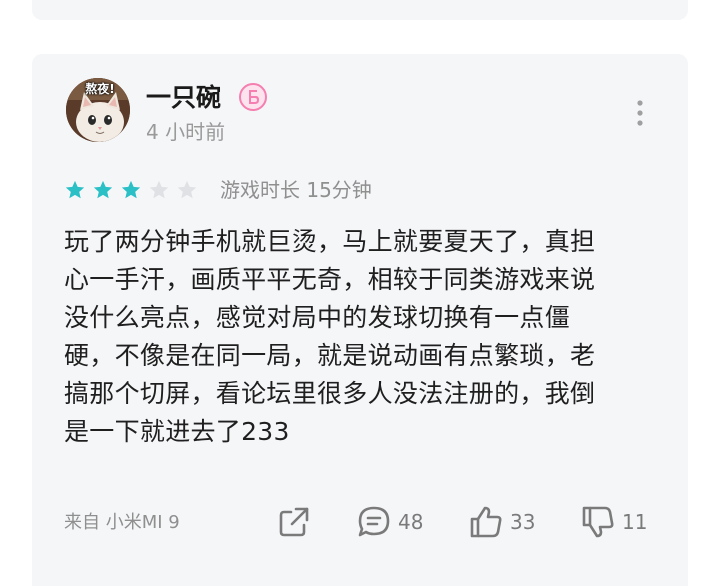  I want to click on previous-review-card, so click(360, 10).